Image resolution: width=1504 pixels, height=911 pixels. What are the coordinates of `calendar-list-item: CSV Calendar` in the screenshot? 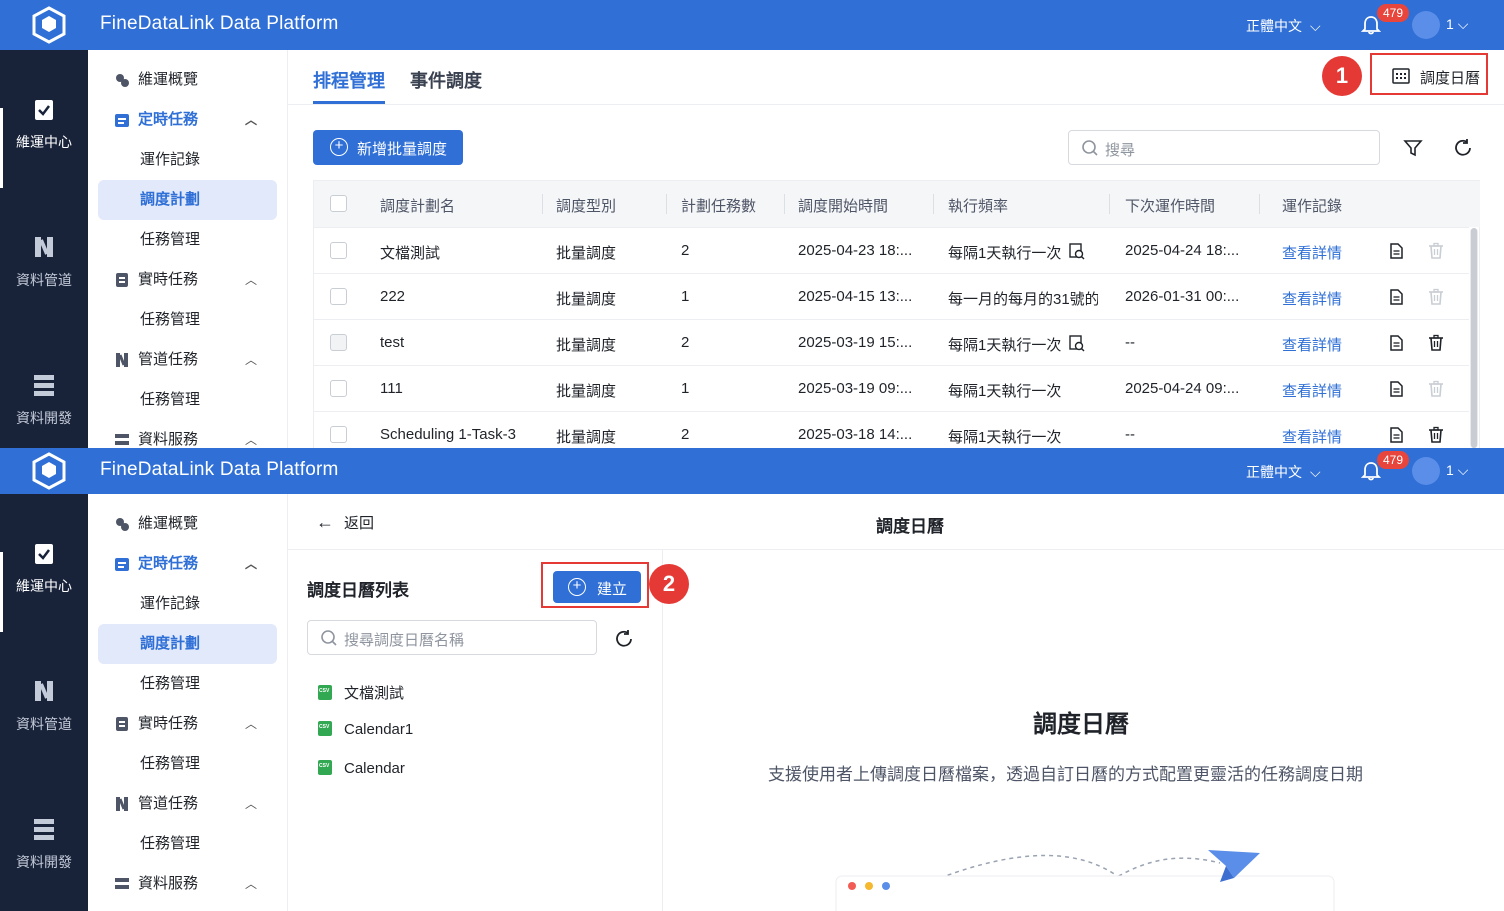 It's located at (361, 768).